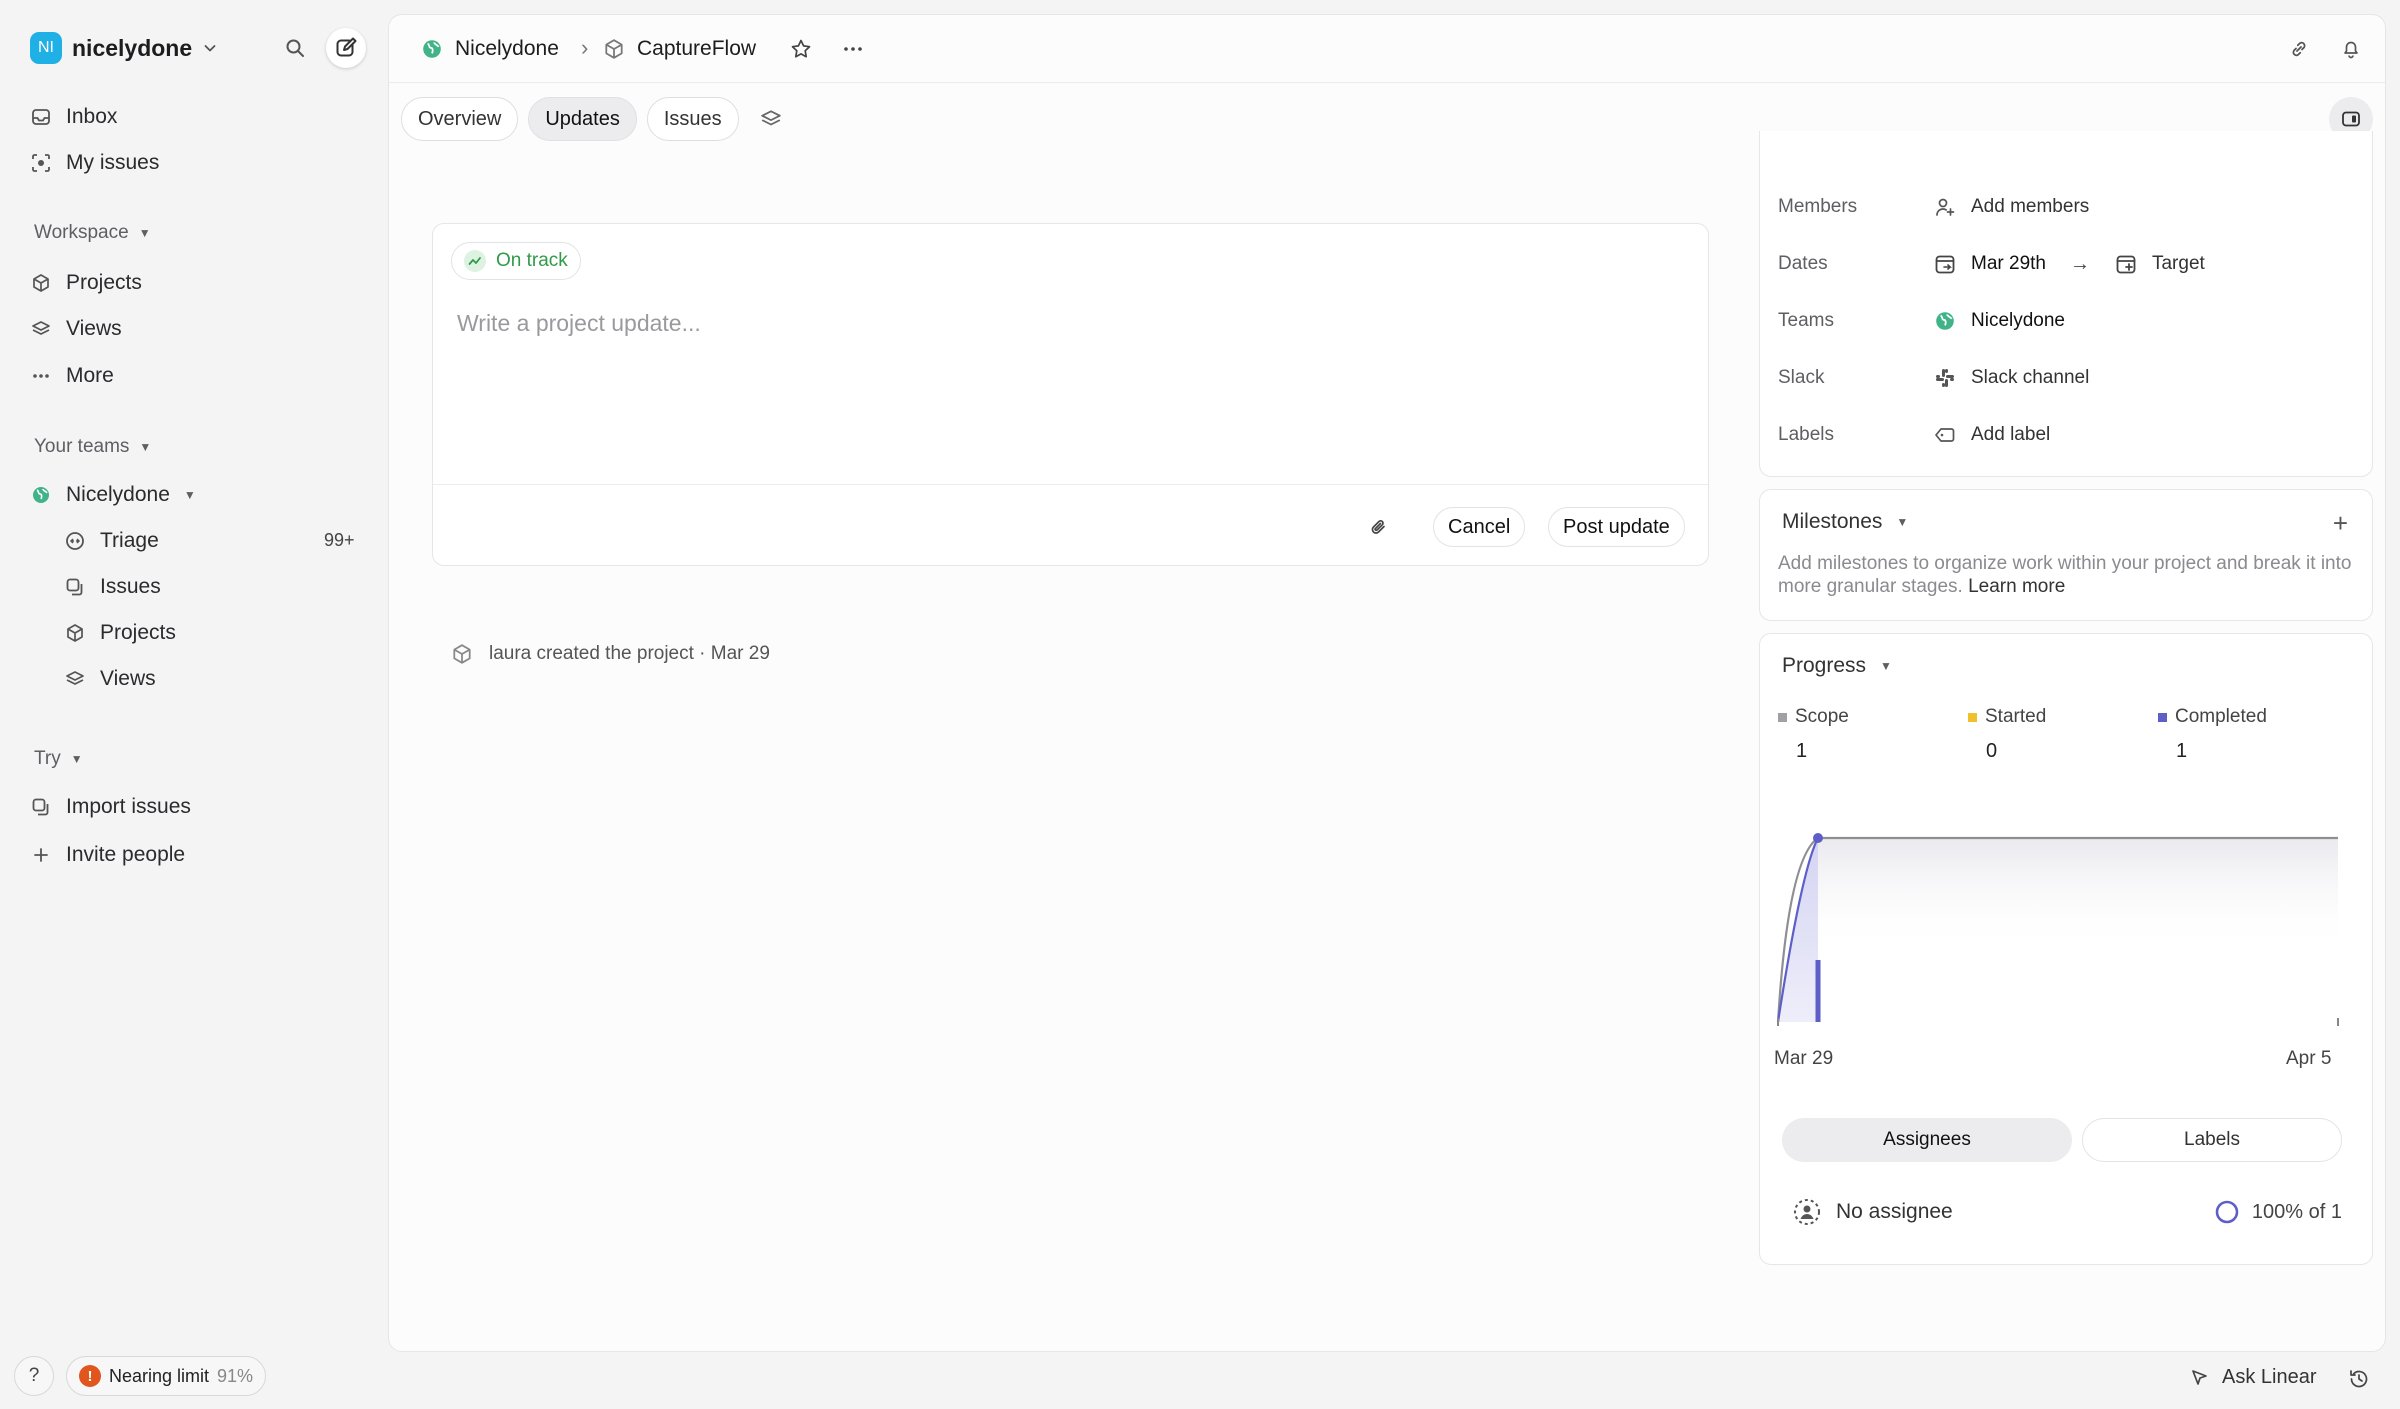  What do you see at coordinates (107, 855) in the screenshot?
I see `sidebar-item-invite-people: Invite people` at bounding box center [107, 855].